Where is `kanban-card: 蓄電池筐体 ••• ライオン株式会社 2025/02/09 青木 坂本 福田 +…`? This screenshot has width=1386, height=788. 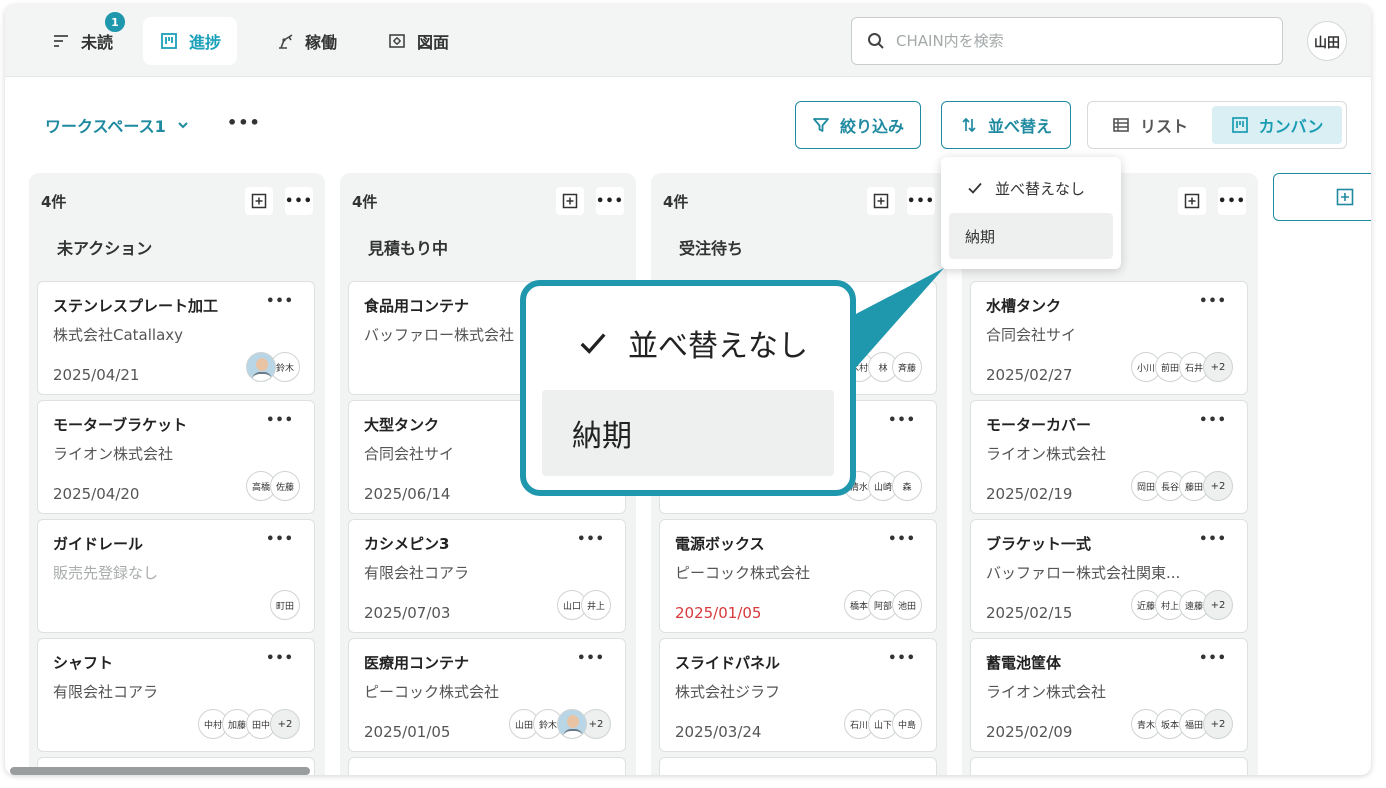
kanban-card: 蓄電池筐体 ••• ライオン株式会社 2025/02/09 青木 坂本 福田 +… is located at coordinates (1109, 695).